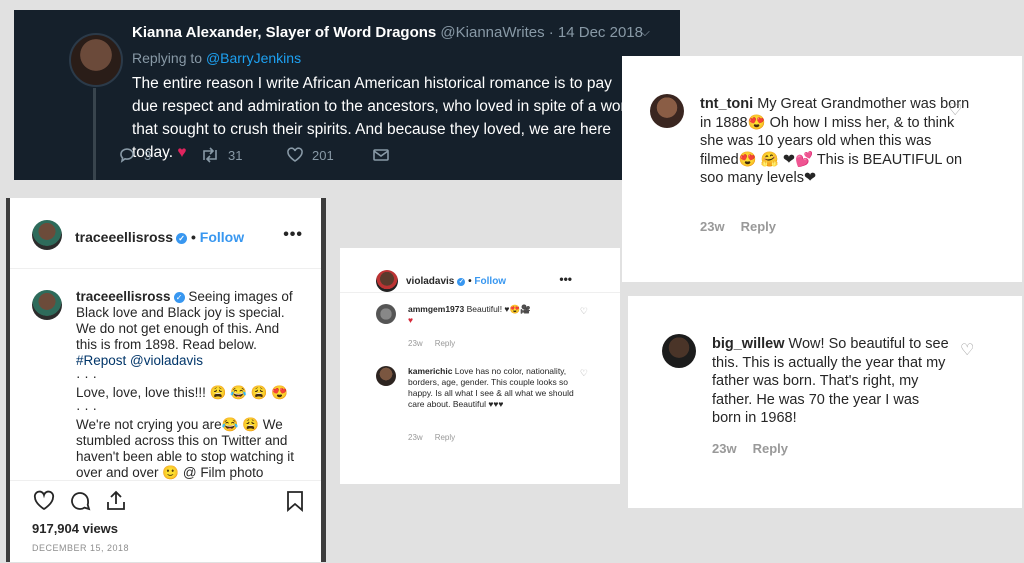 The height and width of the screenshot is (563, 1024). What do you see at coordinates (541, 32) in the screenshot?
I see `tweet-handle-date: @KiannaWrites · 14 Dec 2018` at bounding box center [541, 32].